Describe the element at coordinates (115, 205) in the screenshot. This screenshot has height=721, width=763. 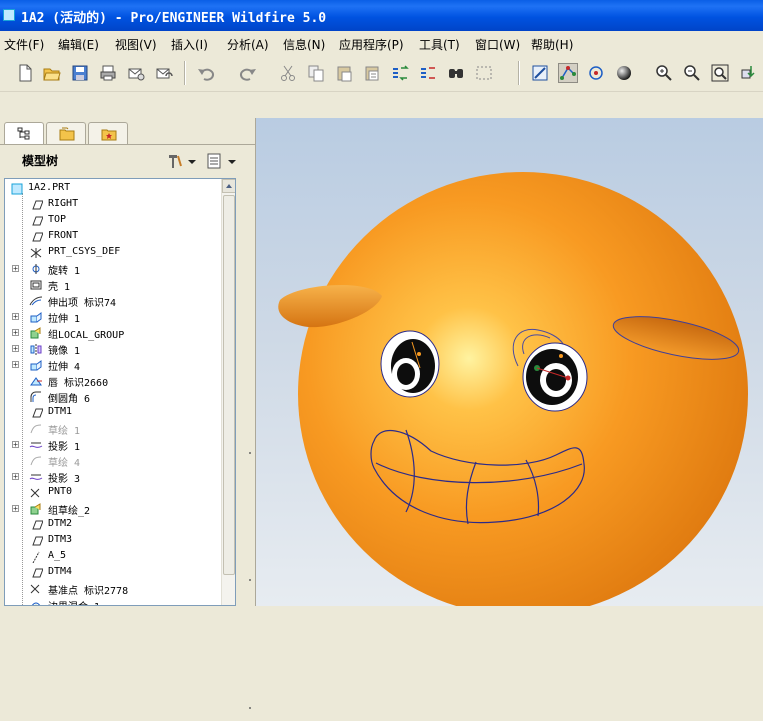
I see `tree-item: RIGHT` at that location.